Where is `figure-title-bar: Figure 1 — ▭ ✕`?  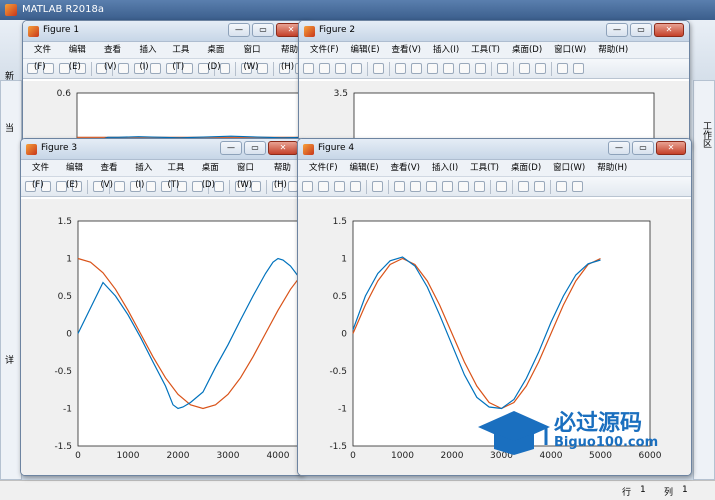 figure-title-bar: Figure 1 — ▭ ✕ is located at coordinates (167, 31).